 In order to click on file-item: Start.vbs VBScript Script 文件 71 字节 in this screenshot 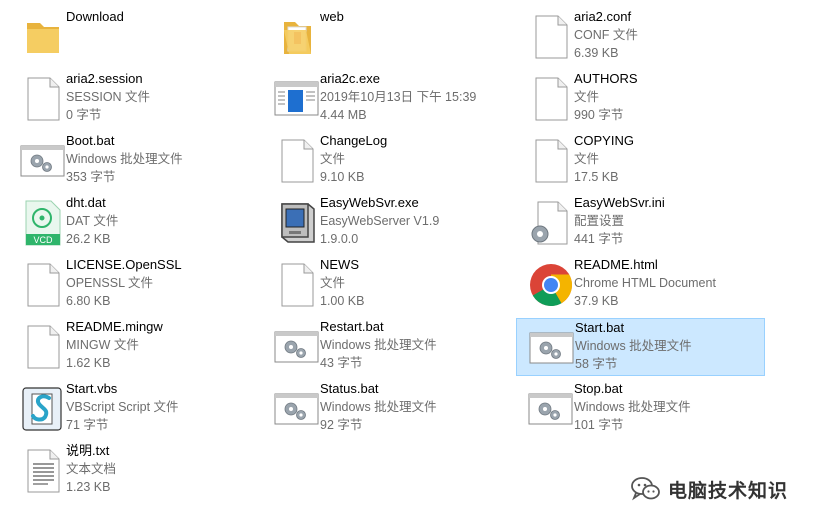, I will do `click(132, 409)`.